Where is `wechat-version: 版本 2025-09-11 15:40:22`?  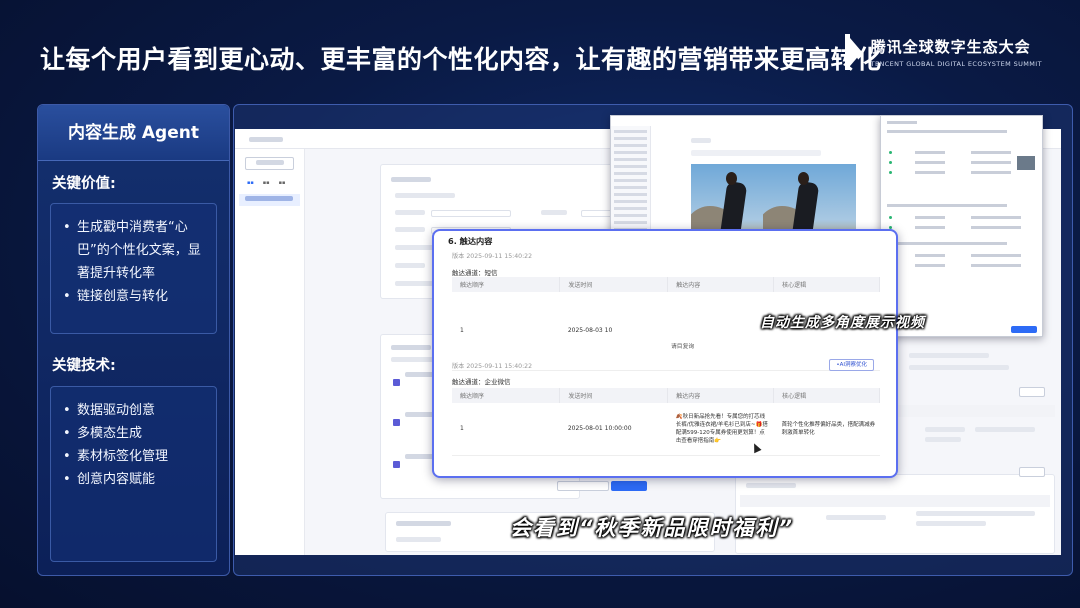
wechat-version: 版本 2025-09-11 15:40:22 is located at coordinates (492, 366).